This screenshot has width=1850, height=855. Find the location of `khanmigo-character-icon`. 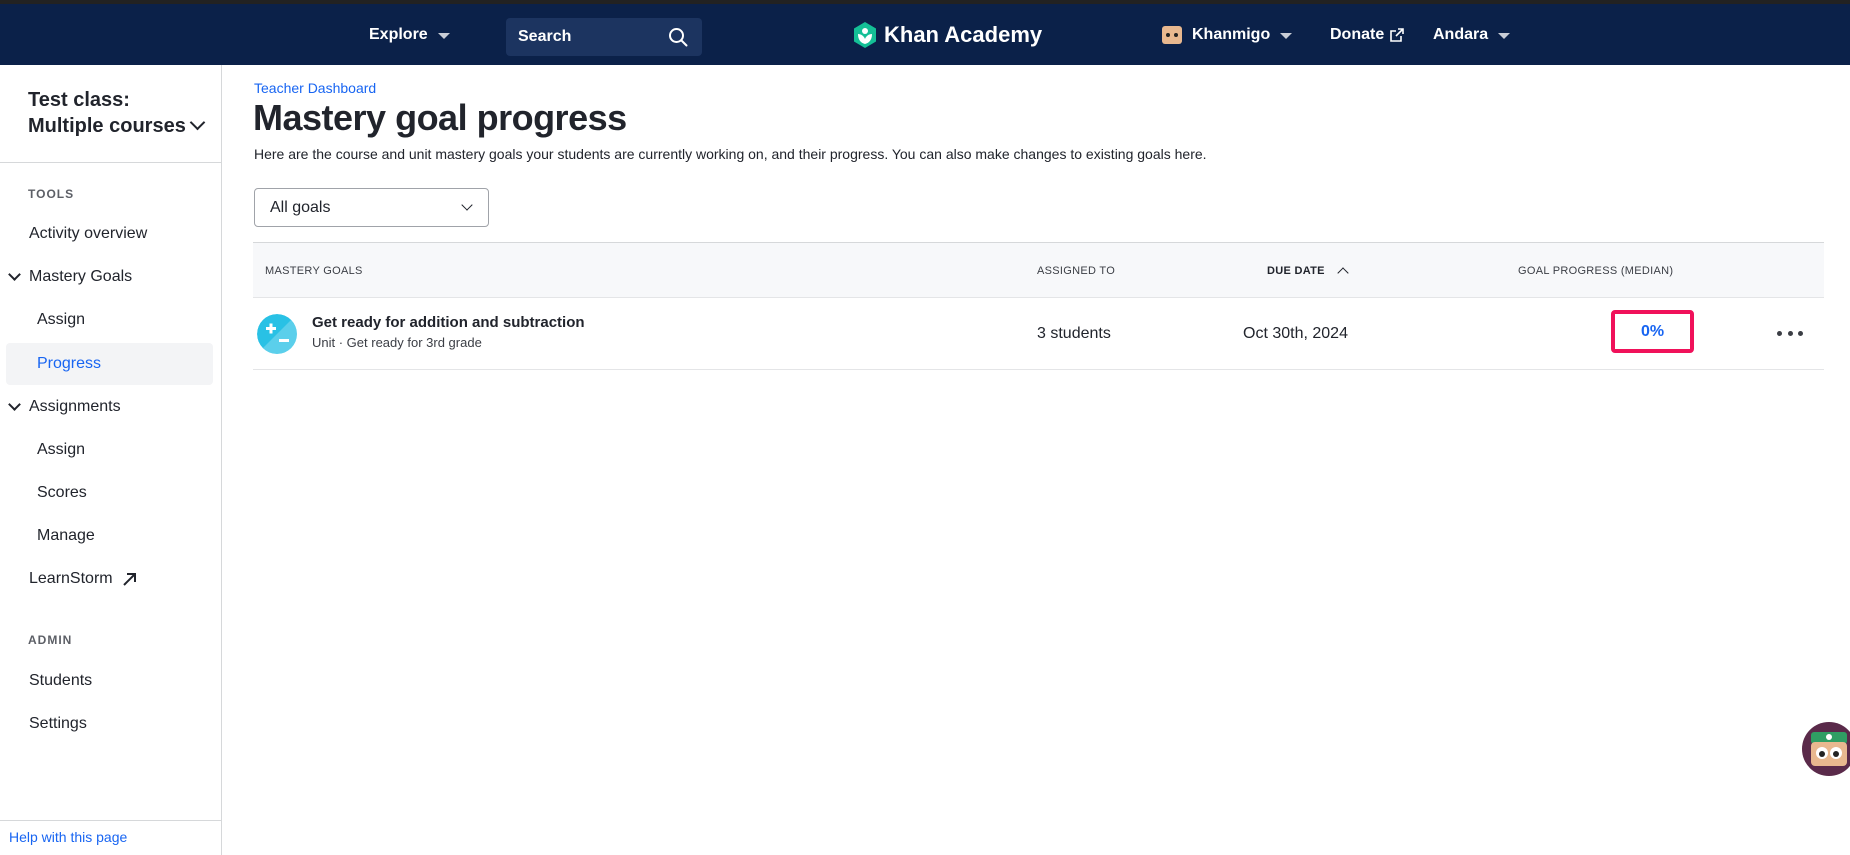

khanmigo-character-icon is located at coordinates (1829, 749).